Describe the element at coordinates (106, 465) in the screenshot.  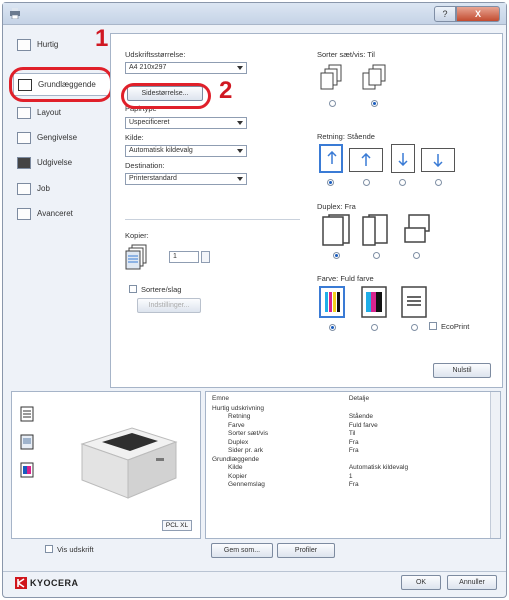
I see `printer-preview: PCL XL` at that location.